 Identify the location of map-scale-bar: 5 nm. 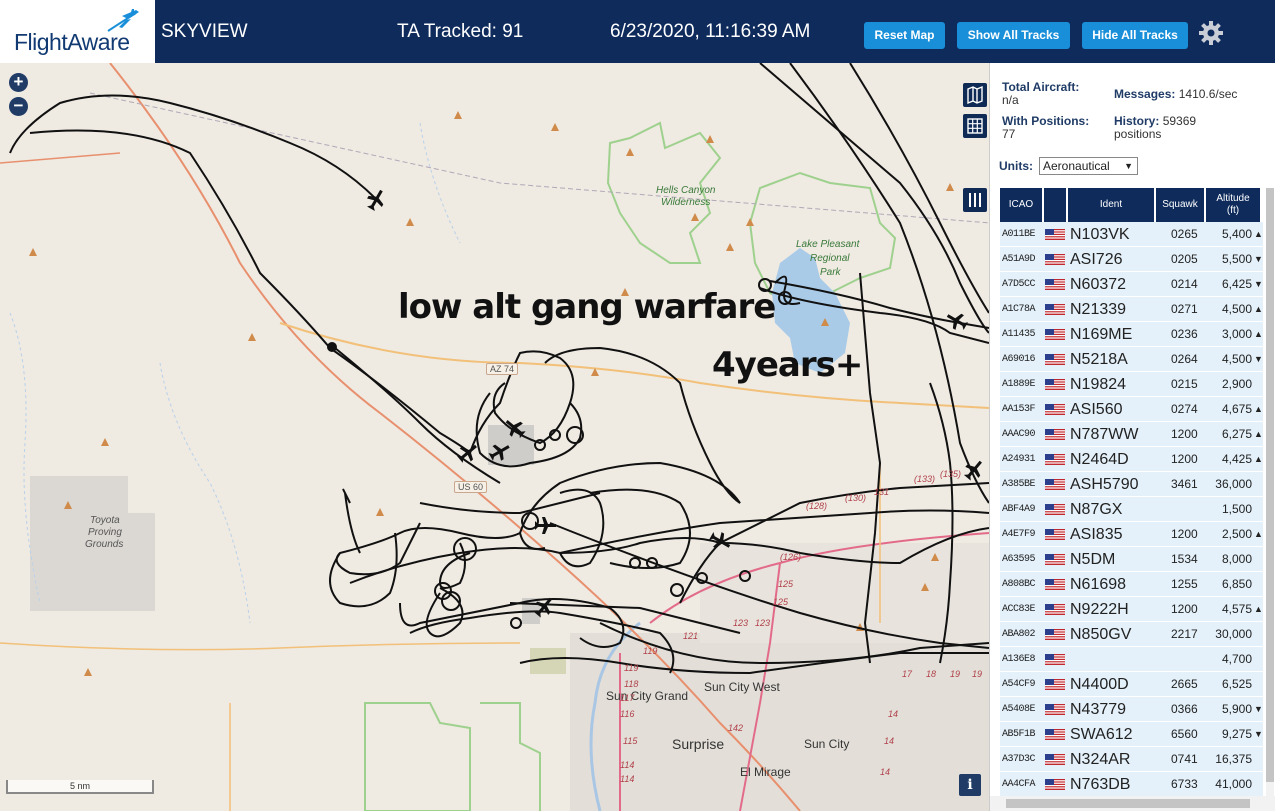
(80, 787).